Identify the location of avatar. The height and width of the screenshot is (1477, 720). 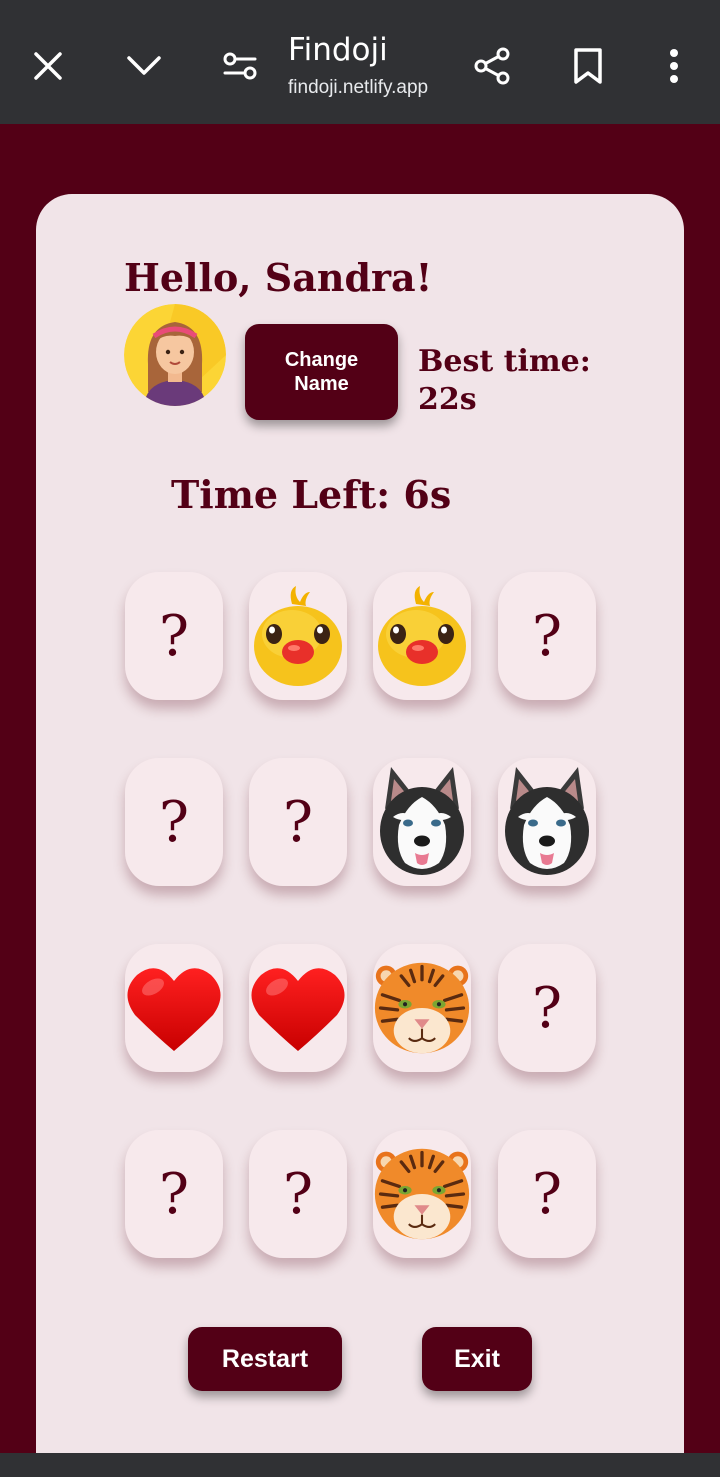
(175, 355).